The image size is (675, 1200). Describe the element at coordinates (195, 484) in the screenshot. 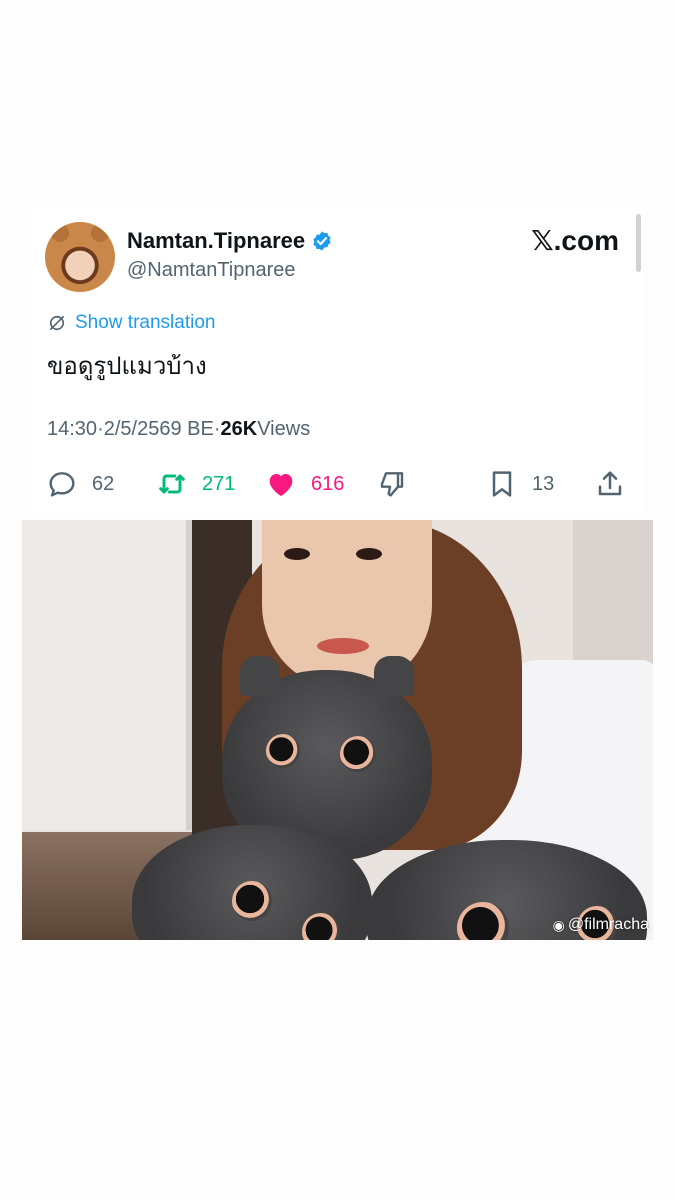

I see `retweet-button: 271` at that location.